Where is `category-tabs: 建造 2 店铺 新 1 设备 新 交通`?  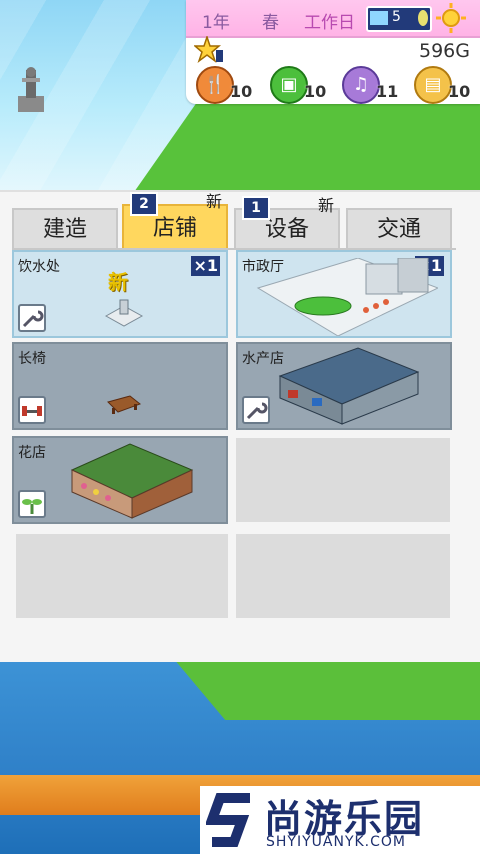
category-tabs: 建造 2 店铺 新 1 设备 新 交通 is located at coordinates (234, 220).